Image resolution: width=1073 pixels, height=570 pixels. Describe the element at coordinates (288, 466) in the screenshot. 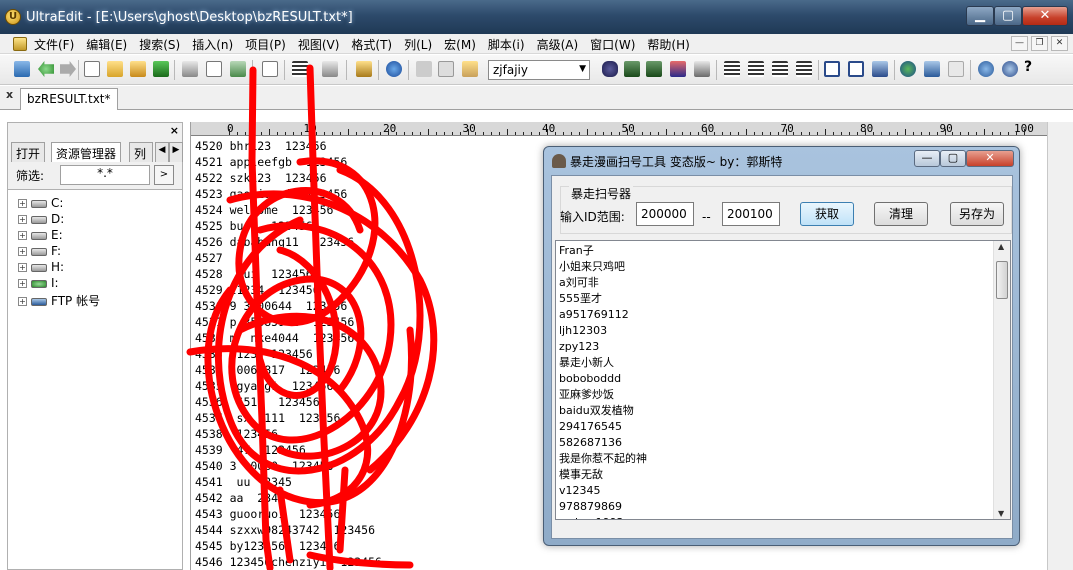

I see `editor-line: 4540 3 0060 123456` at that location.